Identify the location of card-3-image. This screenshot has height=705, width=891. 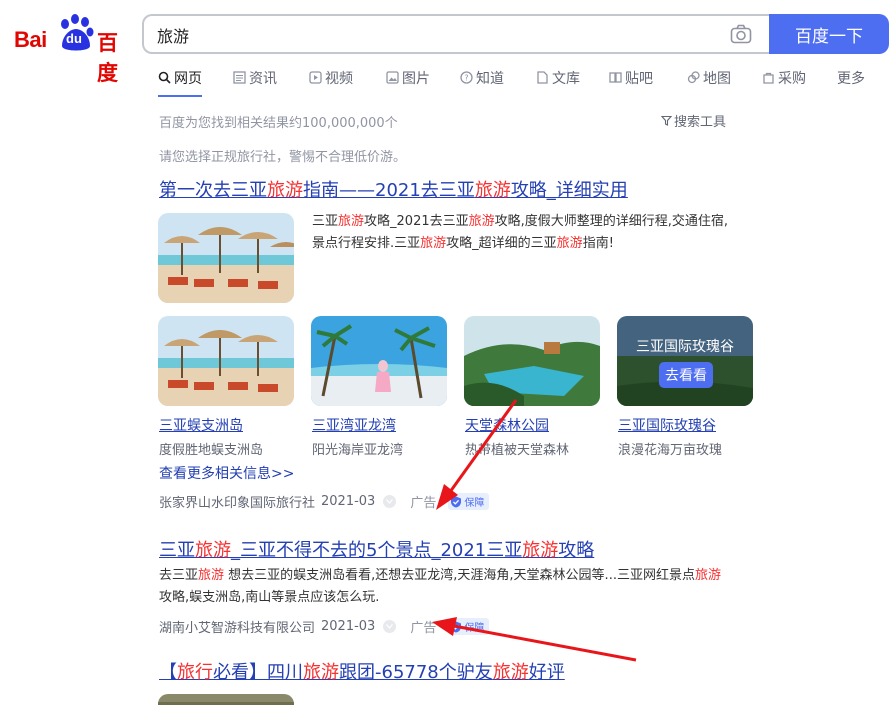
(532, 361).